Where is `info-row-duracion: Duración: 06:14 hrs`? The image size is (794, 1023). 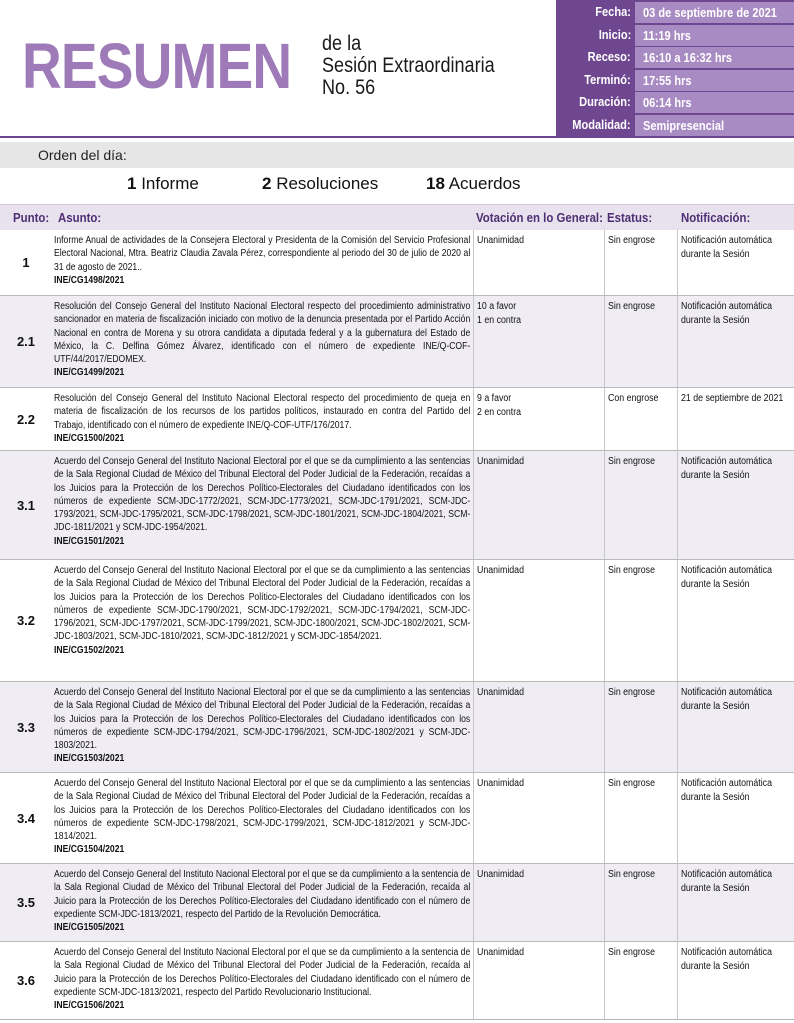
info-row-duracion: Duración: 06:14 hrs is located at coordinates (675, 102).